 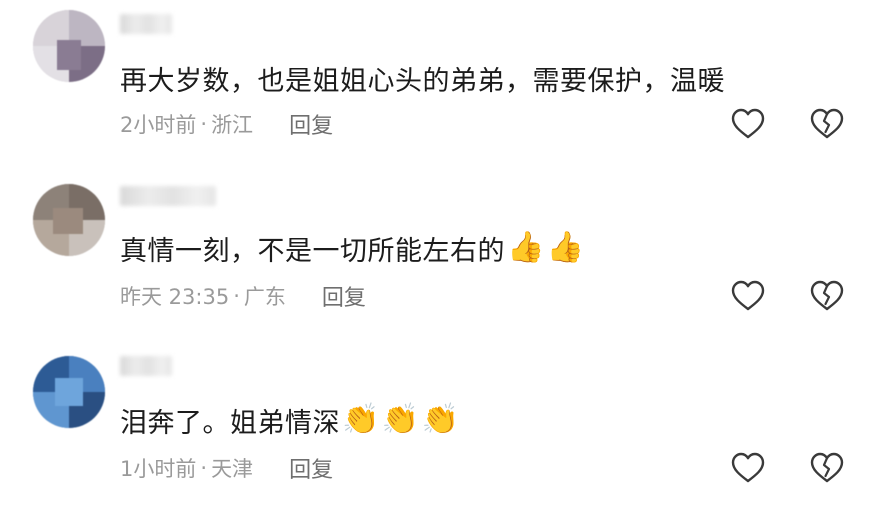 I want to click on comment-time: 1小时前, so click(x=158, y=469).